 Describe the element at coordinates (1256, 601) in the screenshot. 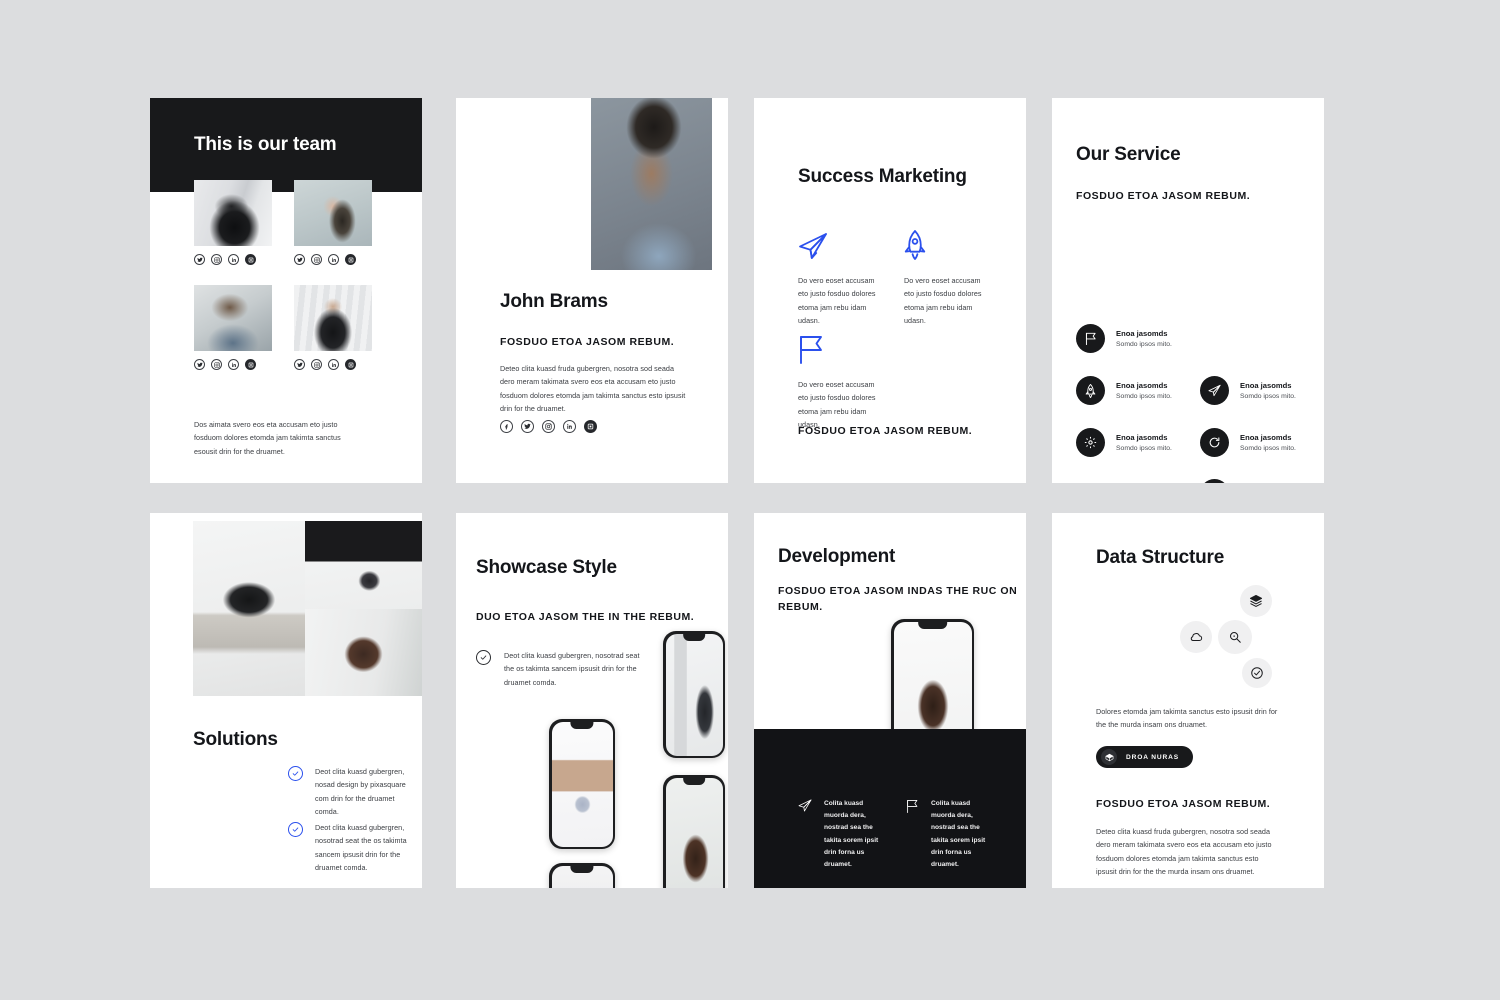

I see `layers-icon` at that location.